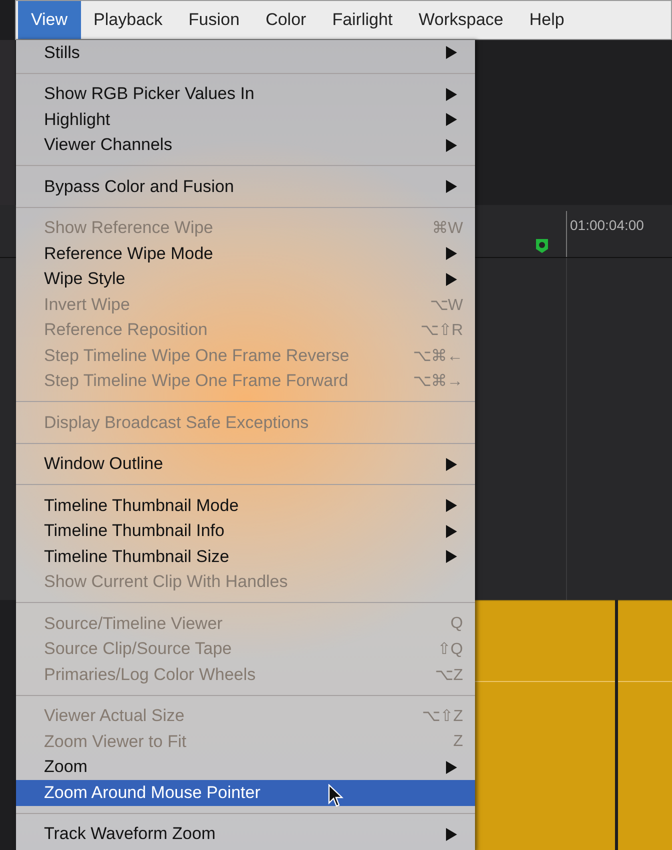 This screenshot has width=672, height=850. What do you see at coordinates (447, 228) in the screenshot?
I see `keyboard-shortcut: ⌘W` at bounding box center [447, 228].